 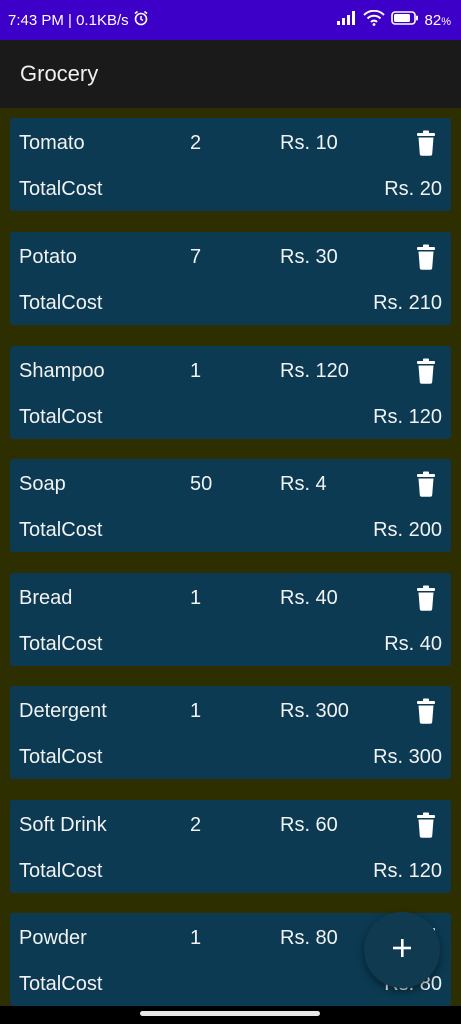 What do you see at coordinates (373, 19) in the screenshot?
I see `wifi-icon` at bounding box center [373, 19].